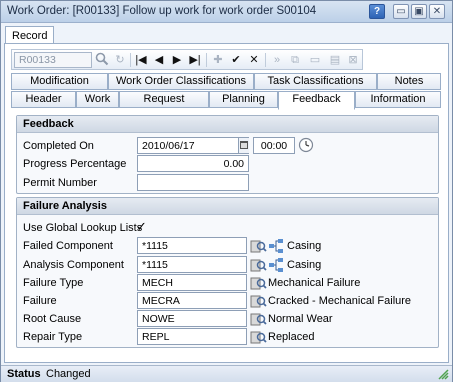 The width and height of the screenshot is (453, 383). I want to click on progress-percentage-field: 0.00, so click(193, 163).